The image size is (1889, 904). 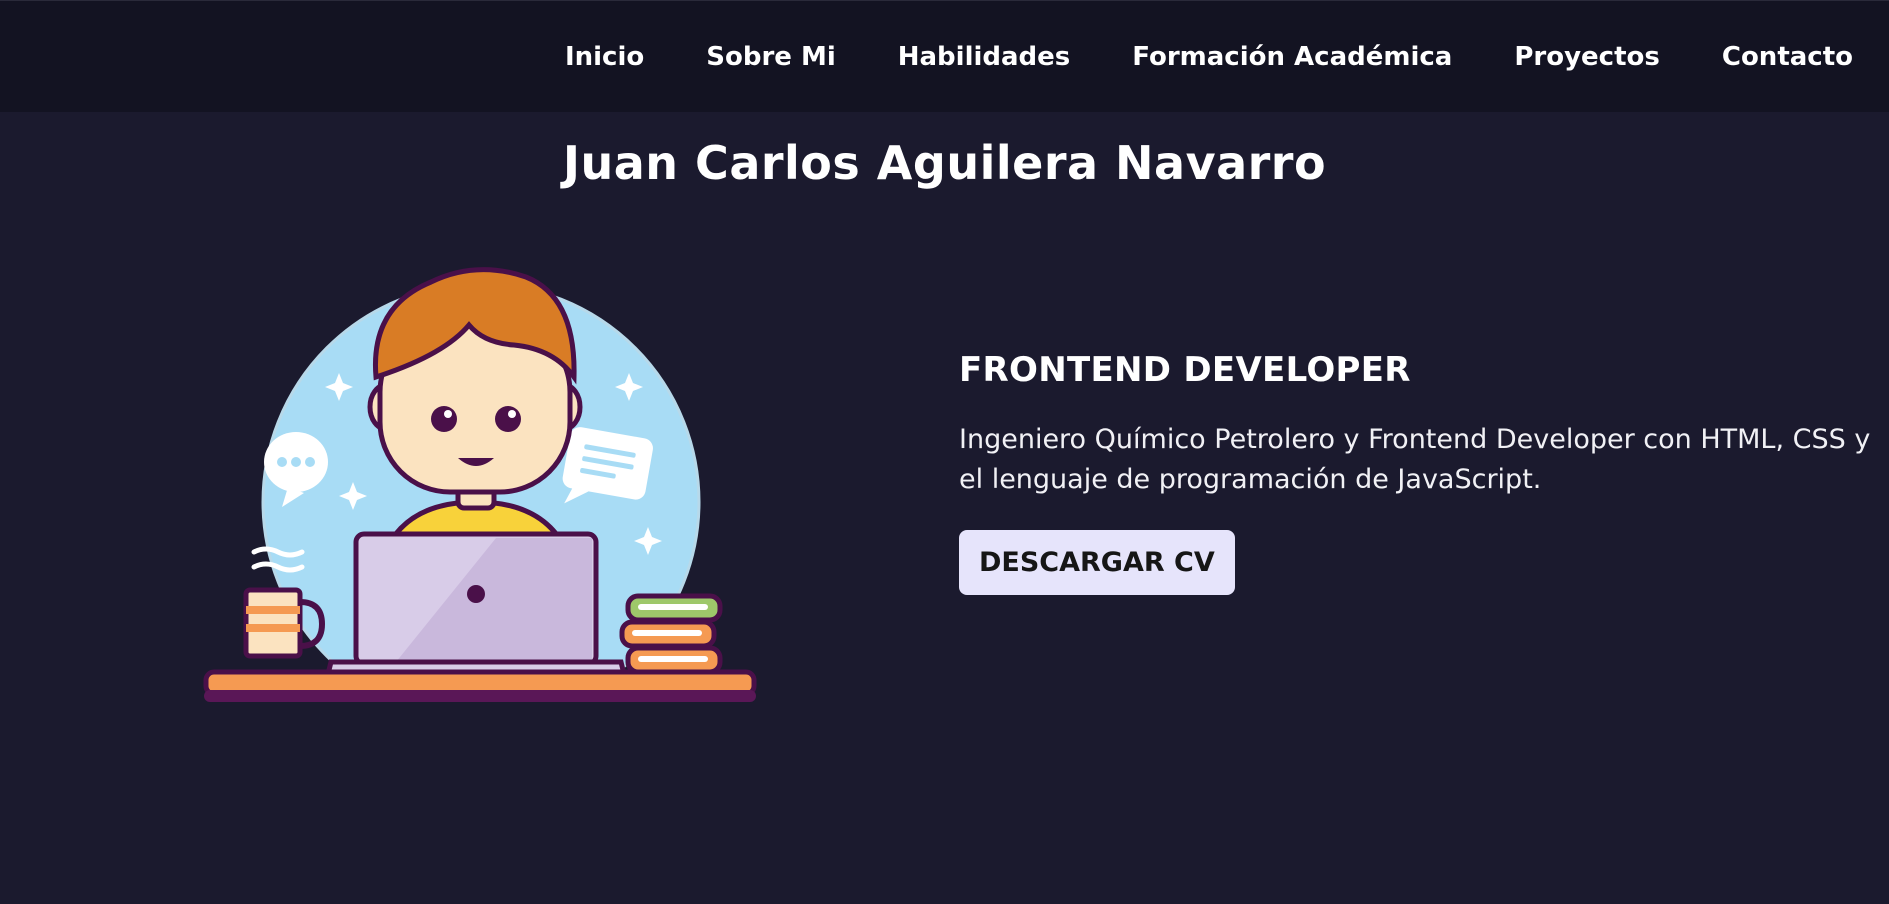 I want to click on nav-link-contacto: Contacto, so click(x=1787, y=57).